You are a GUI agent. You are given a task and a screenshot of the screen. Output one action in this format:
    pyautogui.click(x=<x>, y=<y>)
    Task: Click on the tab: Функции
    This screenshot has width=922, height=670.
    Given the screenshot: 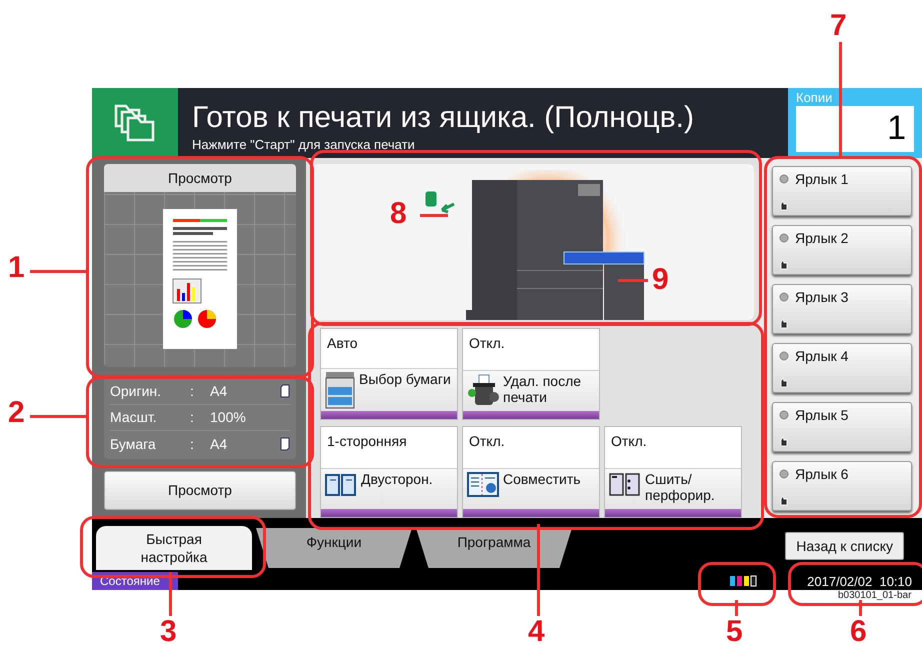 What is the action you would take?
    pyautogui.click(x=334, y=548)
    